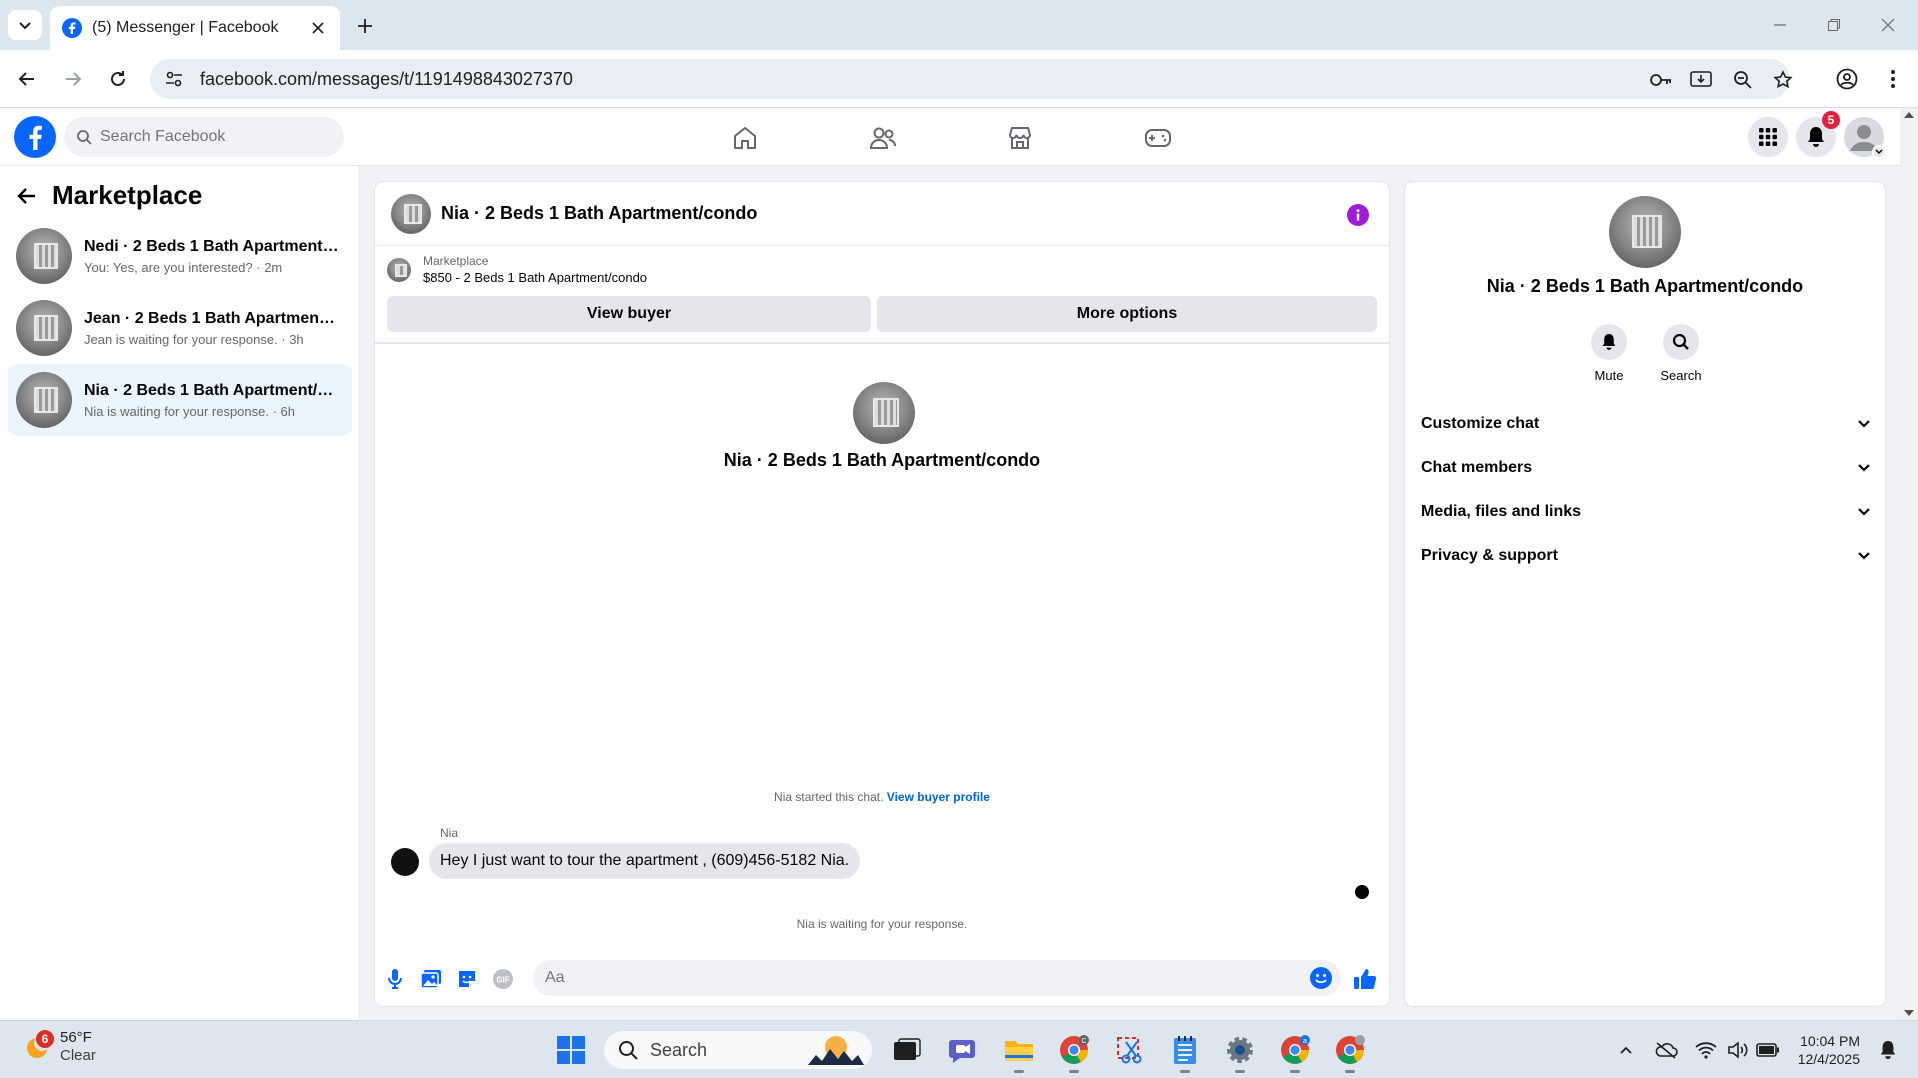  I want to click on section-privacy-support: Privacy & support, so click(1646, 556).